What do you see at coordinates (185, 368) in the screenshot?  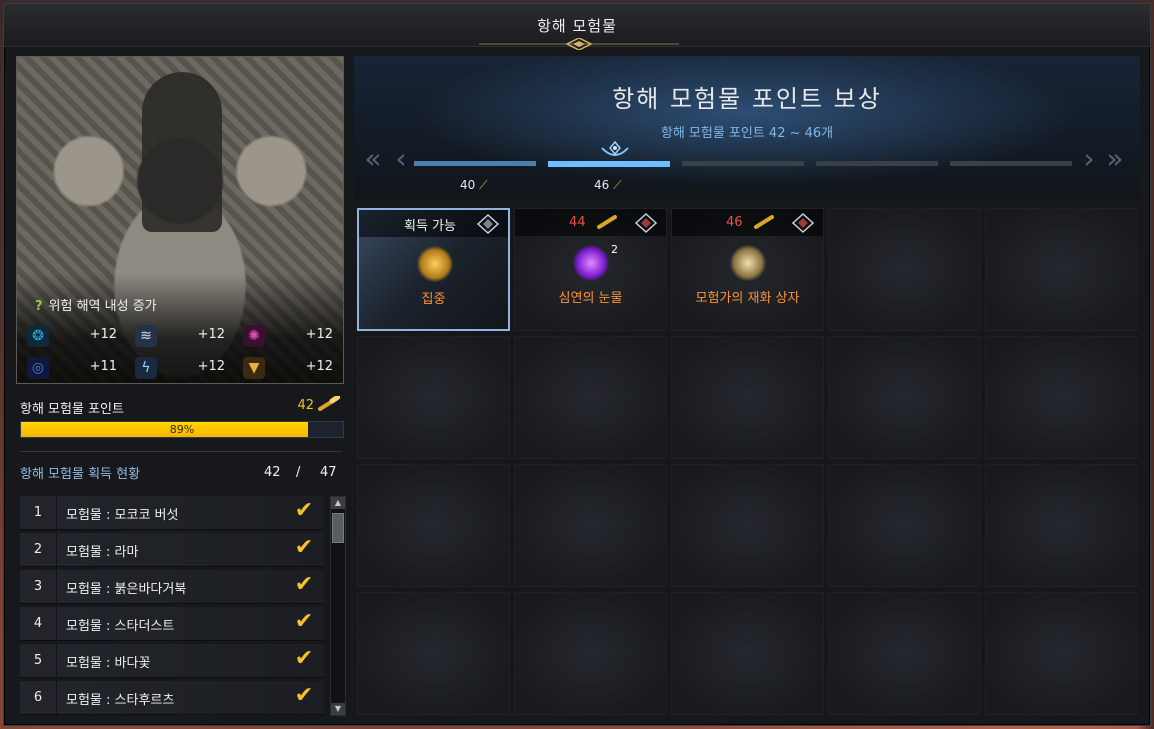 I see `resistance-item: ϟ +12` at bounding box center [185, 368].